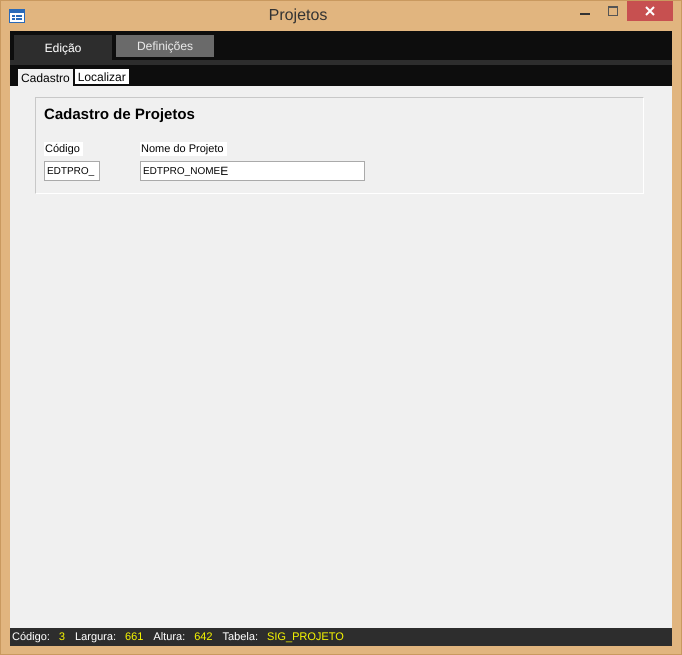 The width and height of the screenshot is (682, 655). I want to click on maximize-icon, so click(613, 11).